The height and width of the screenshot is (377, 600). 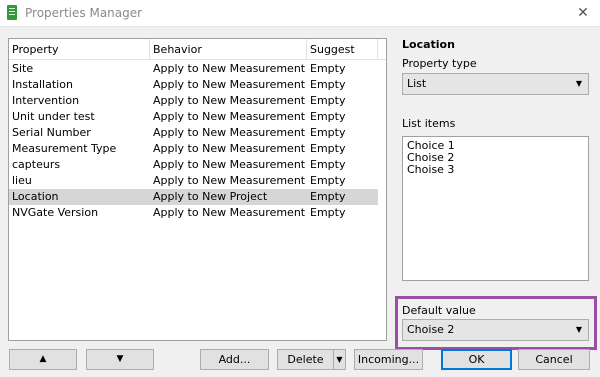 I want to click on cell-property: Serial Number, so click(x=51, y=132).